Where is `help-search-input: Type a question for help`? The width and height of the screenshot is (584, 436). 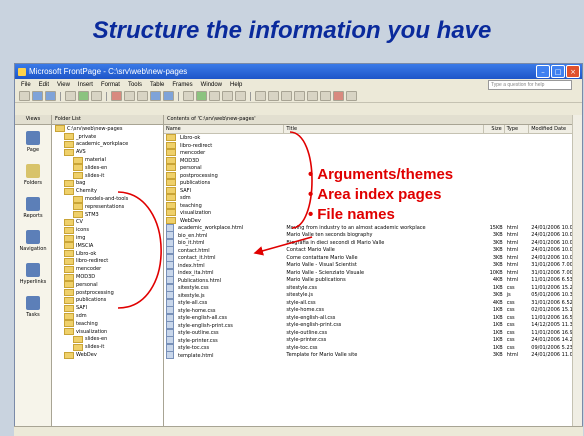
help-search-input: Type a question for help is located at coordinates (530, 84).